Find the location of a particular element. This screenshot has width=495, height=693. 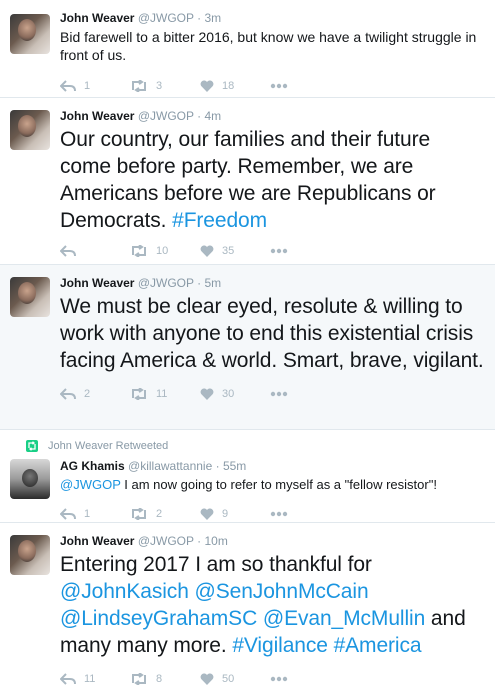

timestamp: 4m is located at coordinates (212, 116).